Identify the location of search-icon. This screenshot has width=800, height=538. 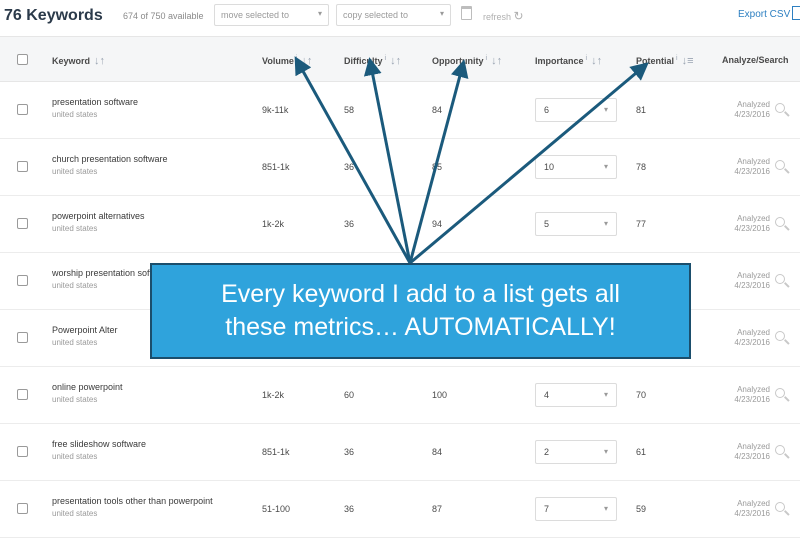
(780, 507).